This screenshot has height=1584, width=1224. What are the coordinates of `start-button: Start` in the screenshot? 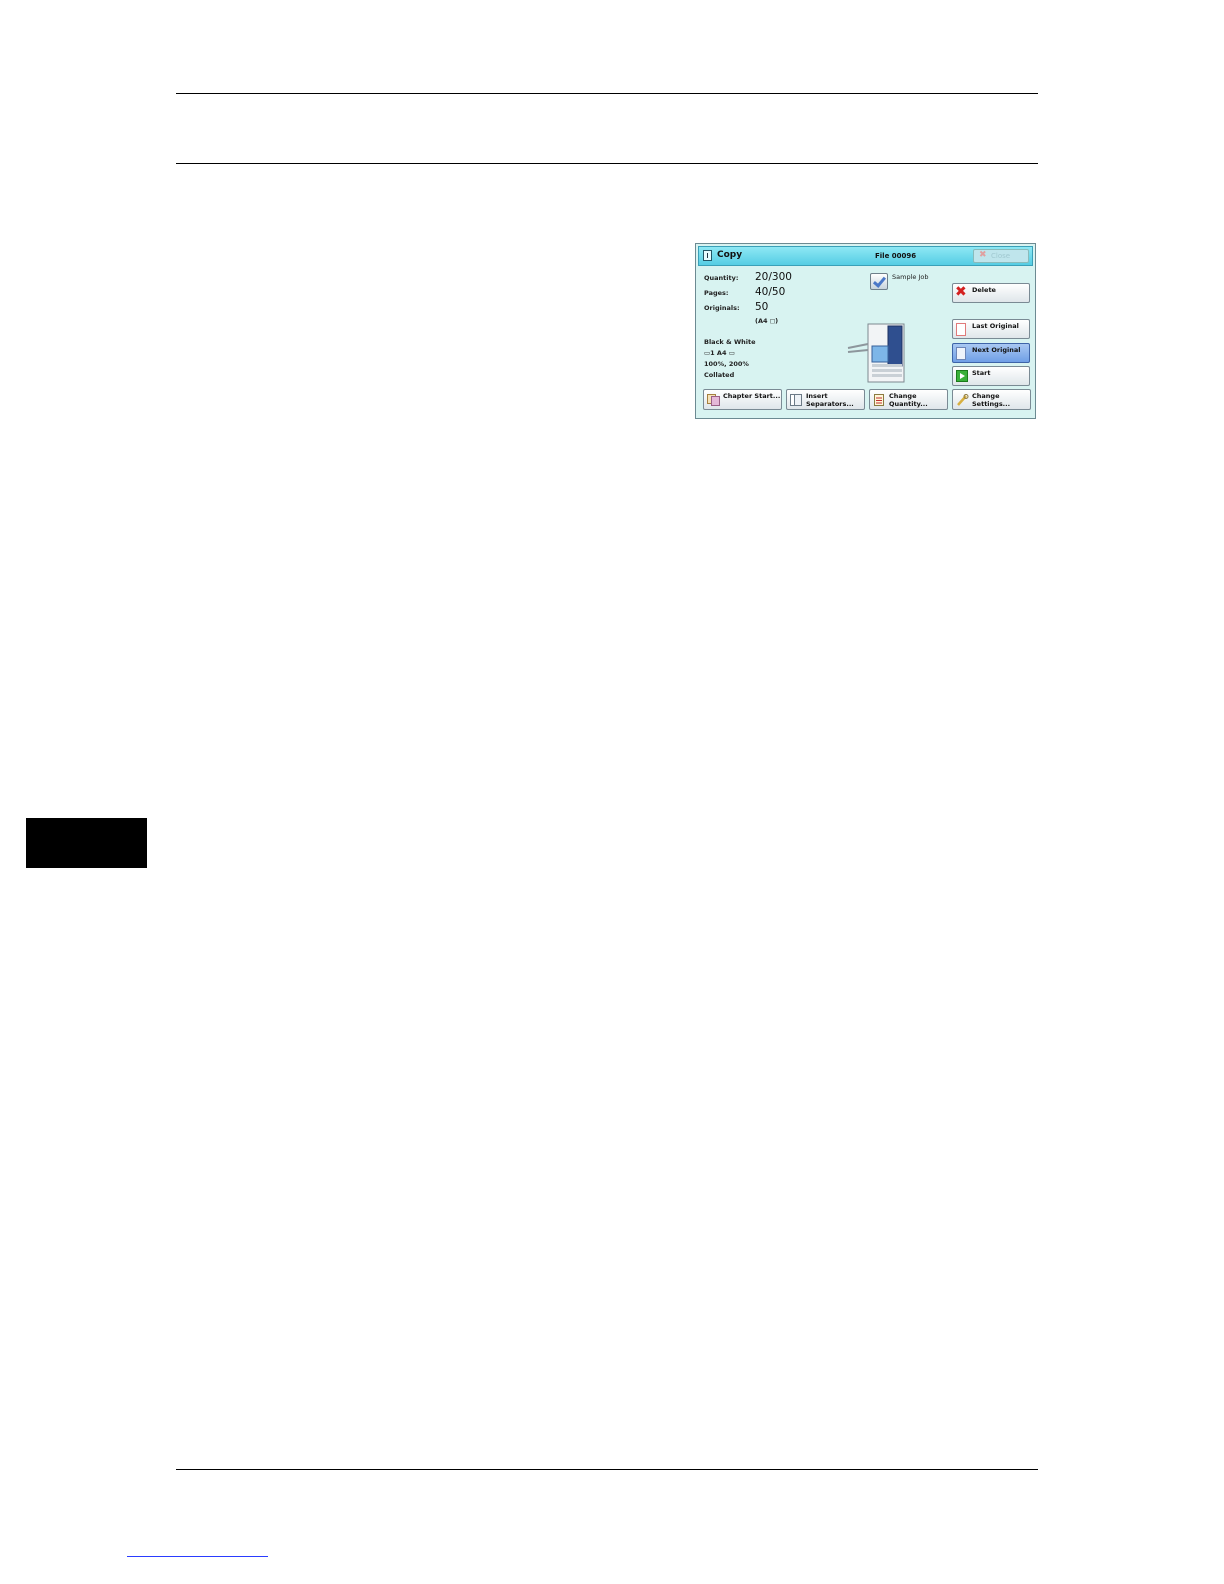 It's located at (991, 376).